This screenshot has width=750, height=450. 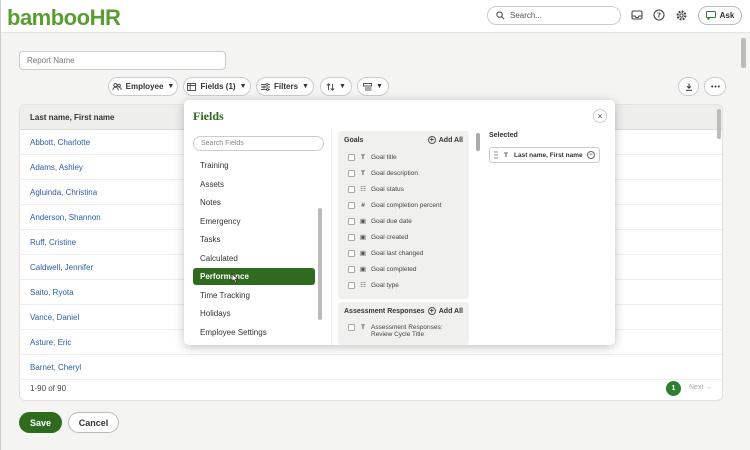 What do you see at coordinates (363, 237) in the screenshot?
I see `calendar-icon: ▣` at bounding box center [363, 237].